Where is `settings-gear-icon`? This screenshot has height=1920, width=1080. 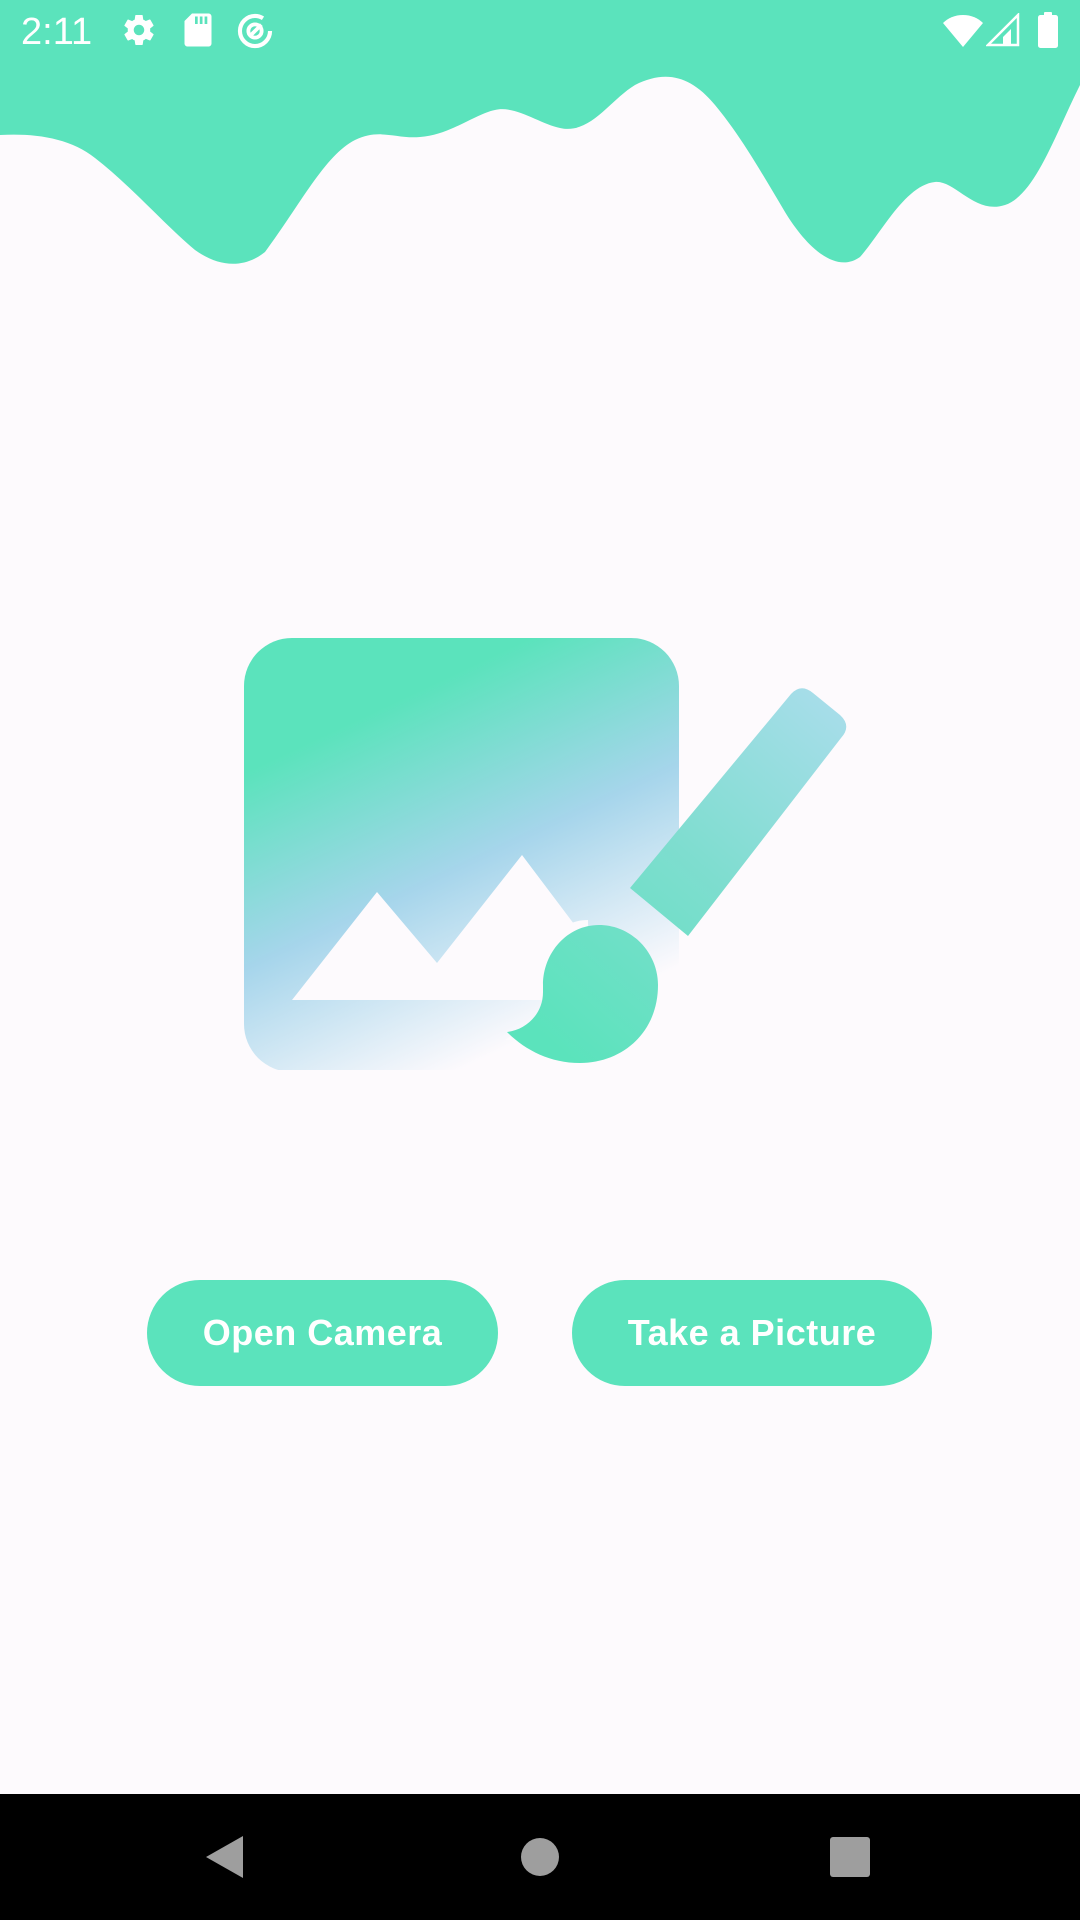 settings-gear-icon is located at coordinates (139, 30).